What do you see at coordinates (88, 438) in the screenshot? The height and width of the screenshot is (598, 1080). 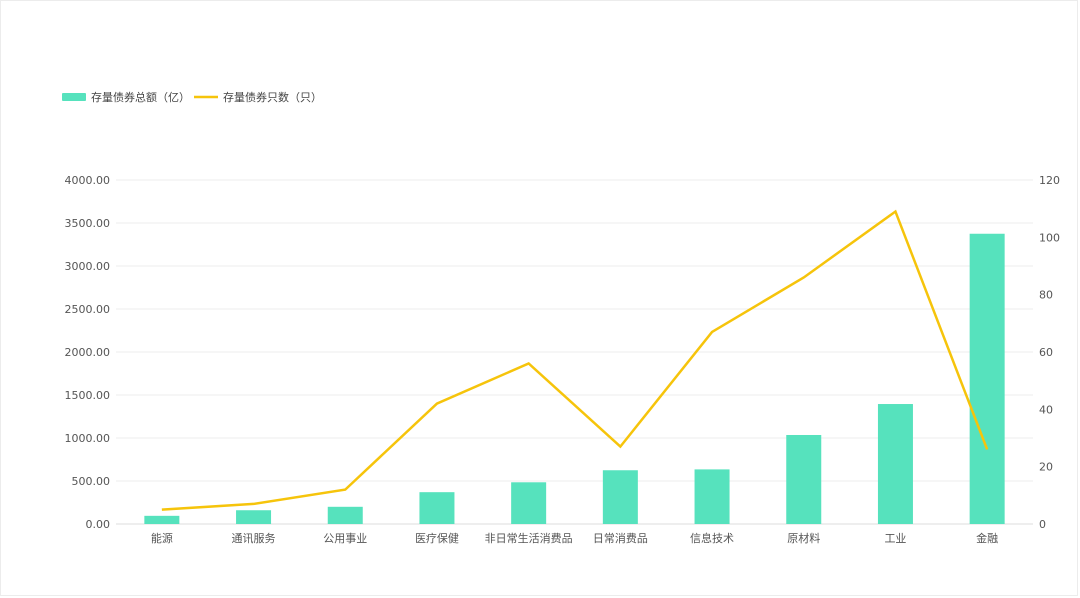 I see `left-axis-tick-label: 1000.00` at bounding box center [88, 438].